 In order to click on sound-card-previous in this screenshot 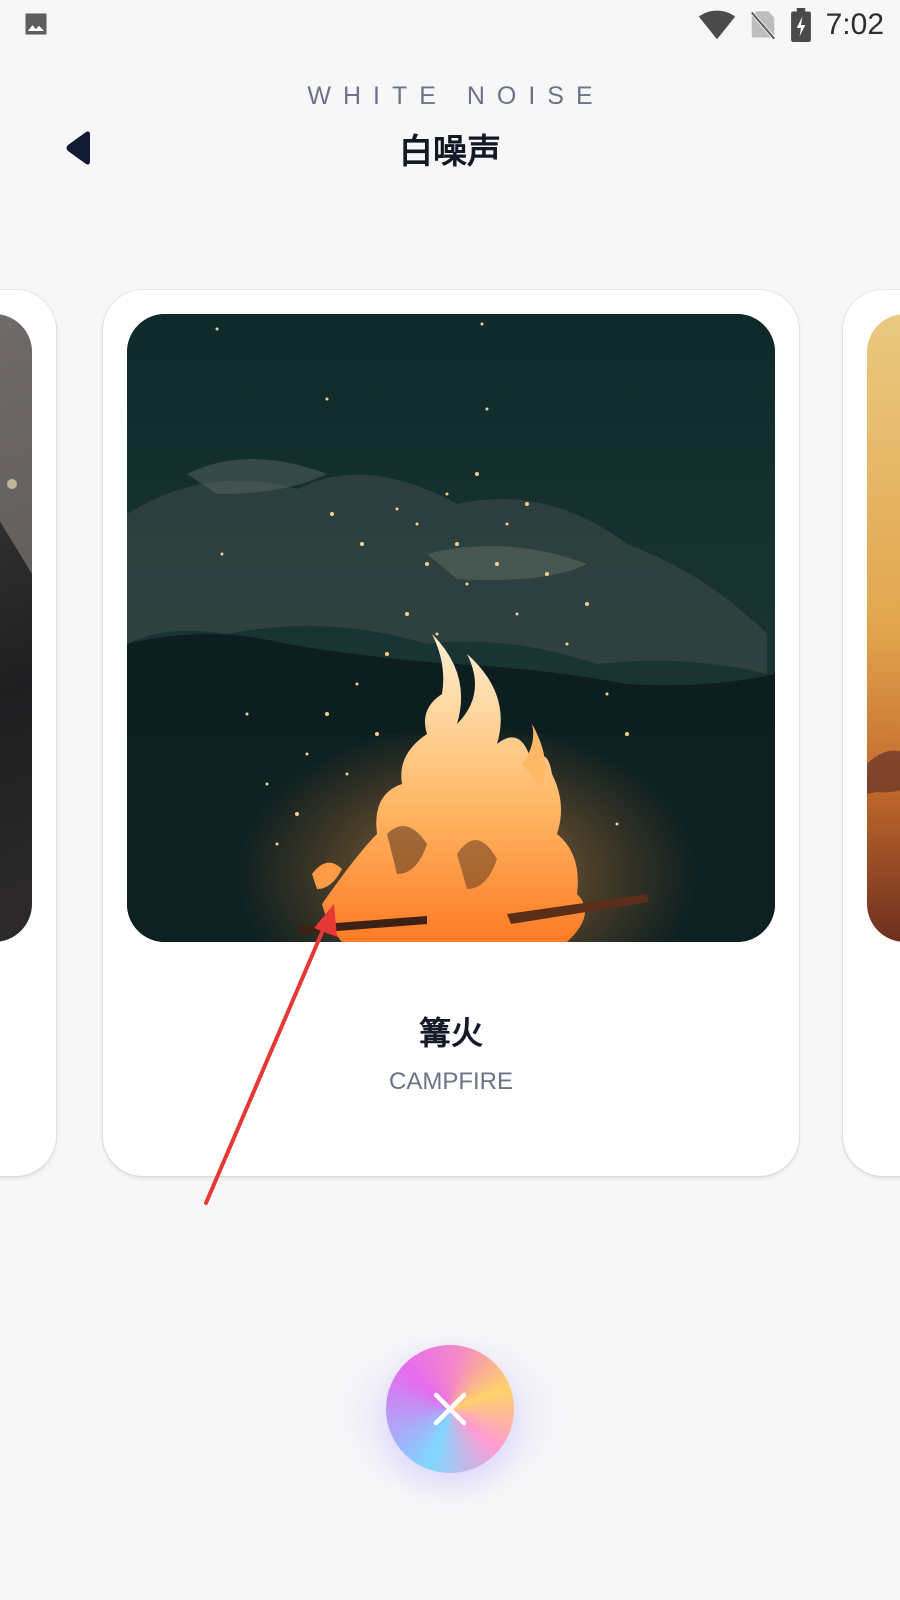, I will do `click(28, 733)`.